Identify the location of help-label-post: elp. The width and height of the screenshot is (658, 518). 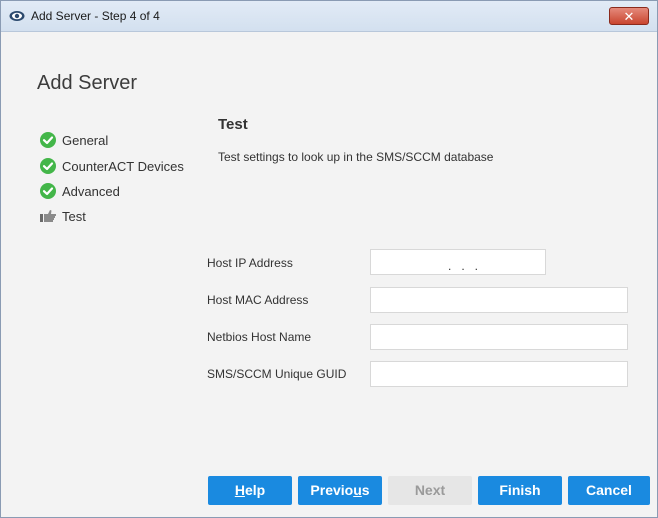
(255, 490).